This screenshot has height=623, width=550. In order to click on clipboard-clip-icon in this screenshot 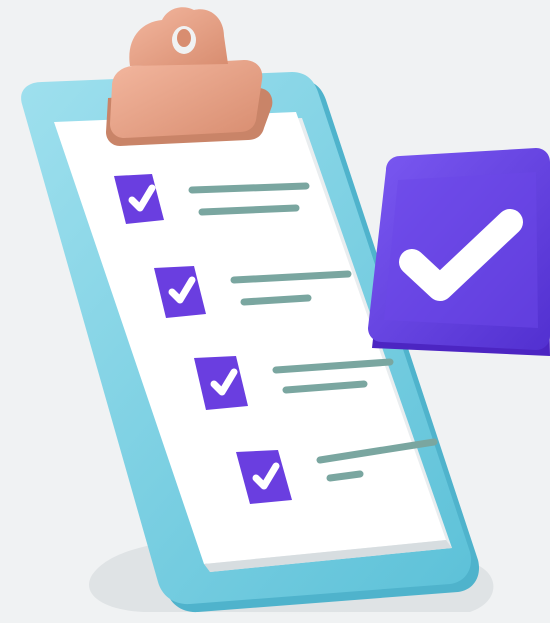, I will do `click(189, 76)`.